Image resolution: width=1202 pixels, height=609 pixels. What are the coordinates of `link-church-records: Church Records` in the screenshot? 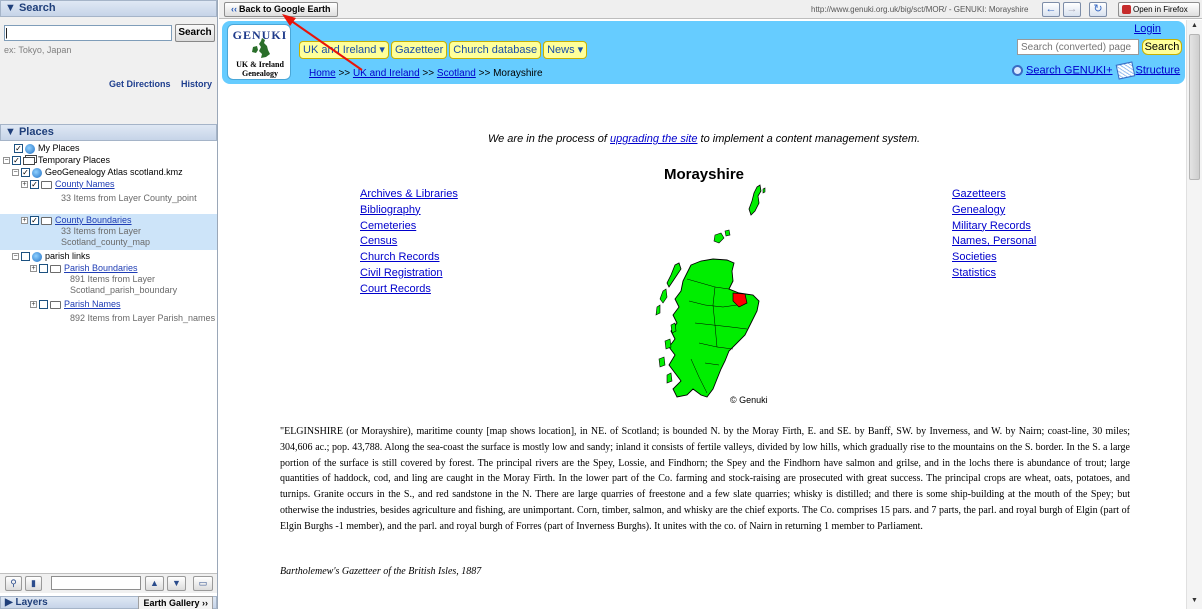 It's located at (409, 258).